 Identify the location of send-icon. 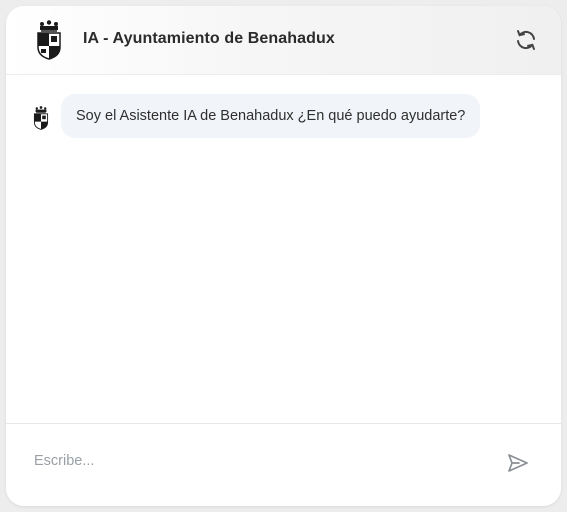
(518, 463).